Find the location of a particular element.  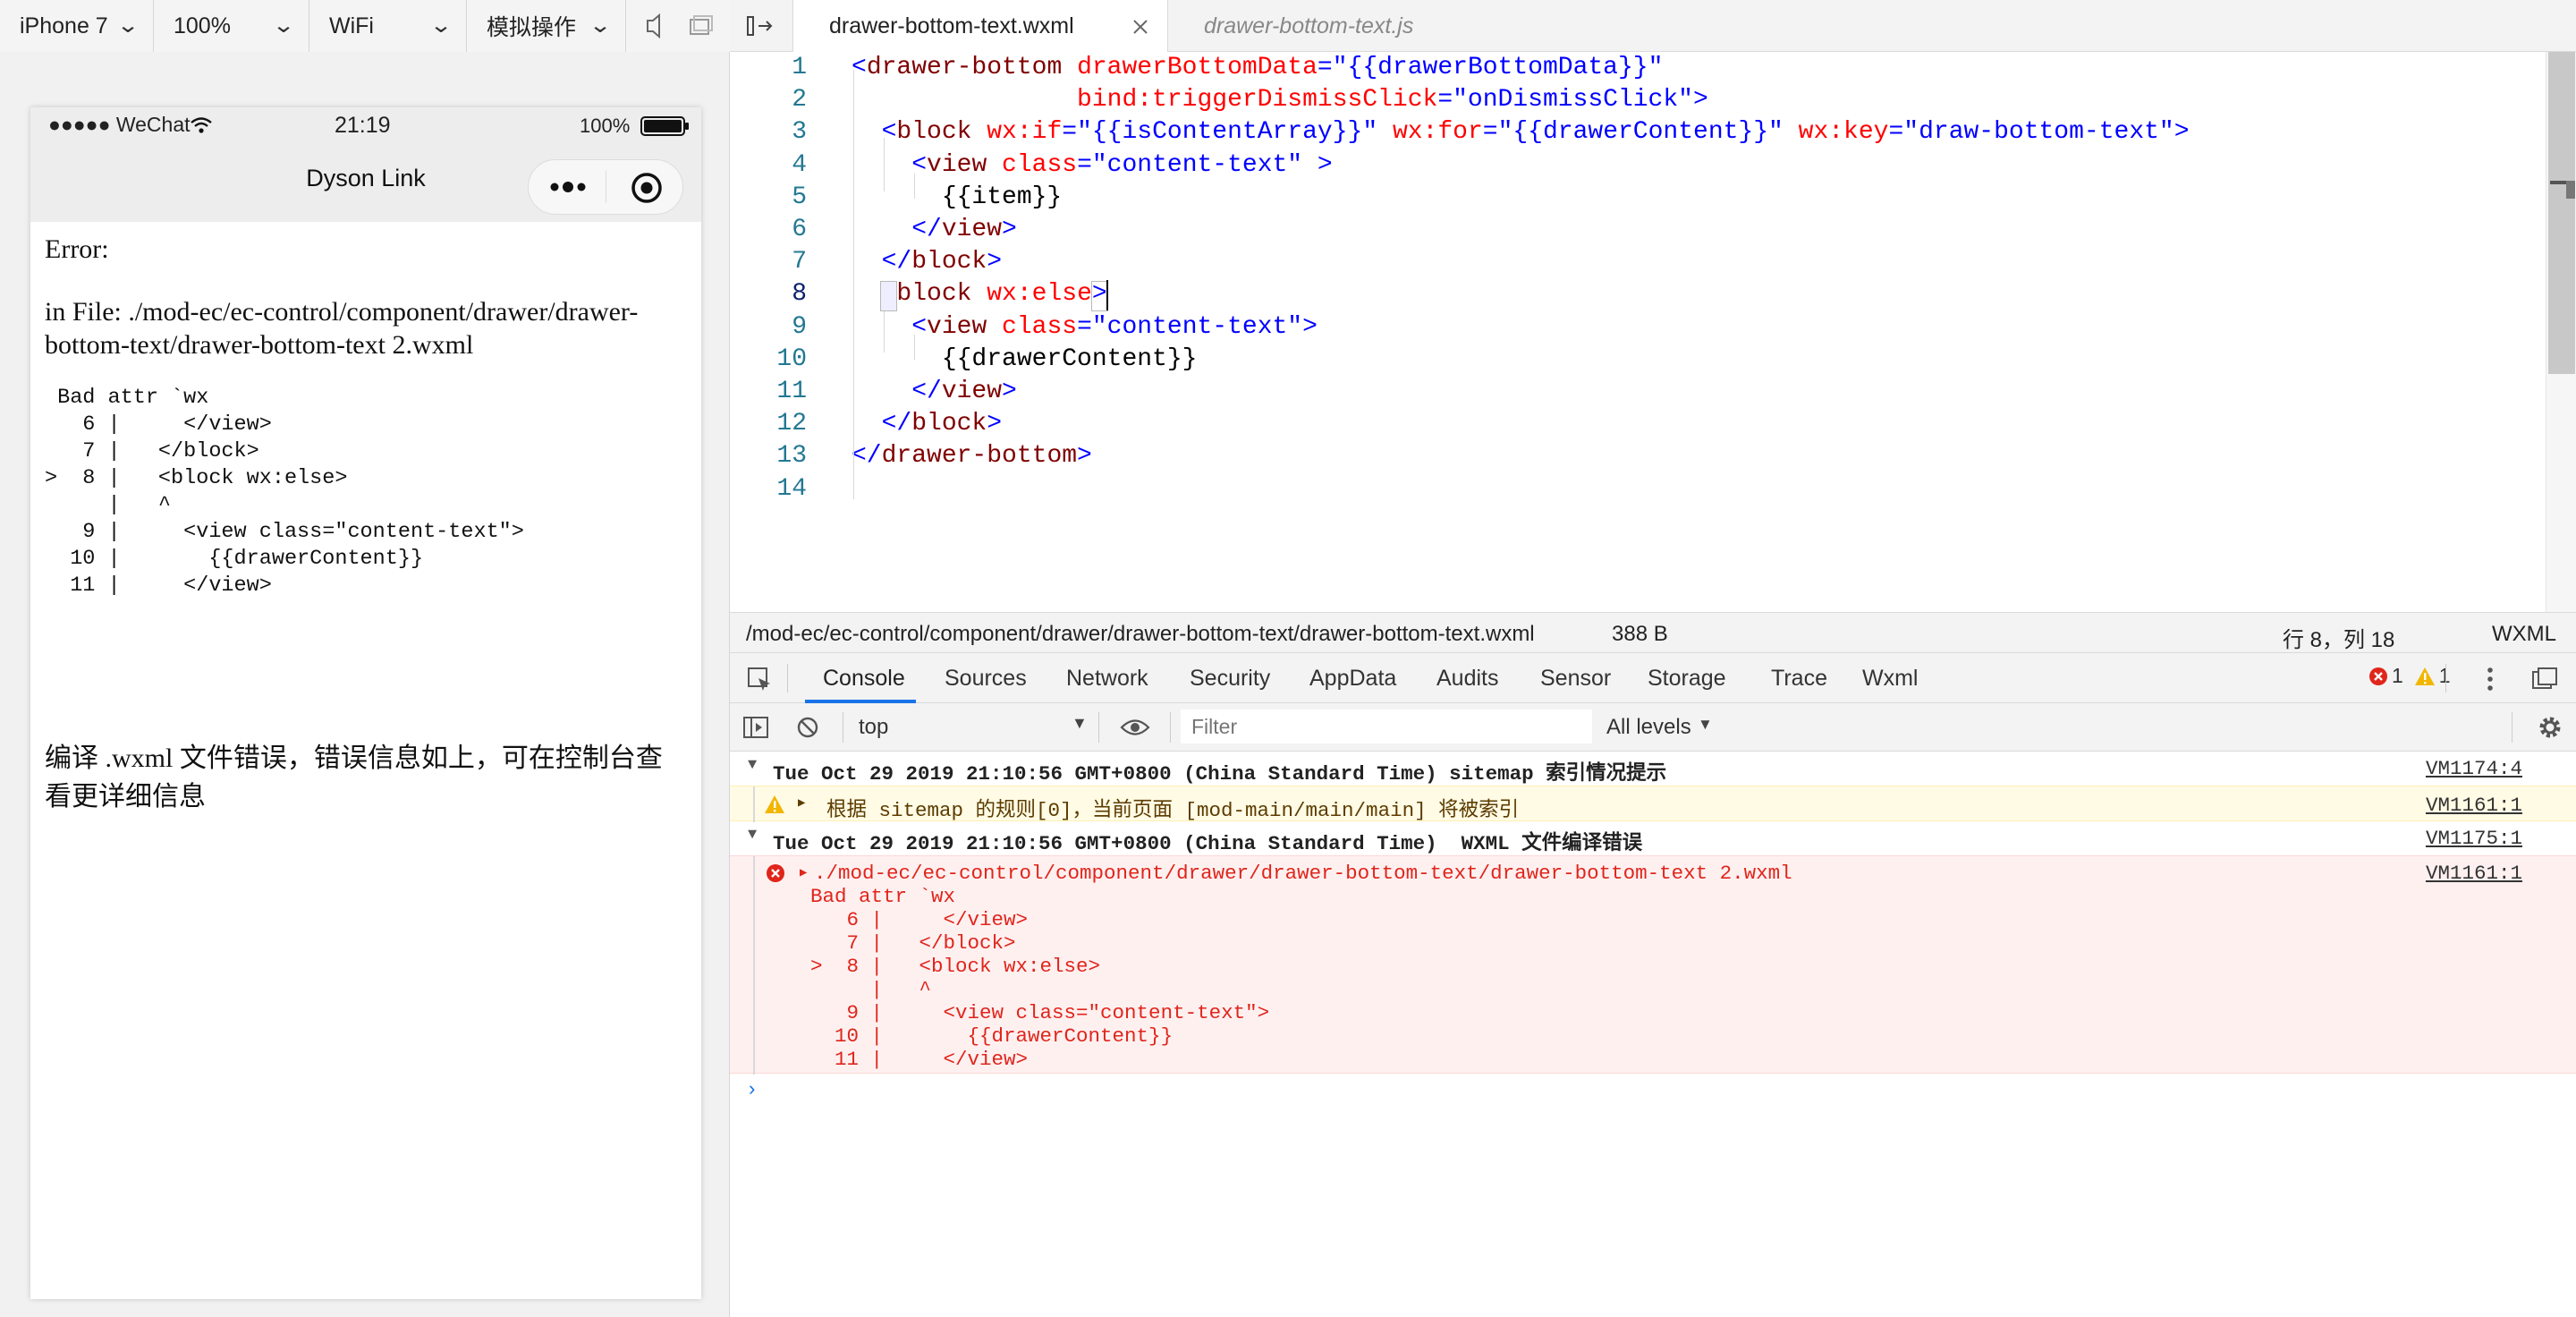

undock-icon is located at coordinates (2544, 679).